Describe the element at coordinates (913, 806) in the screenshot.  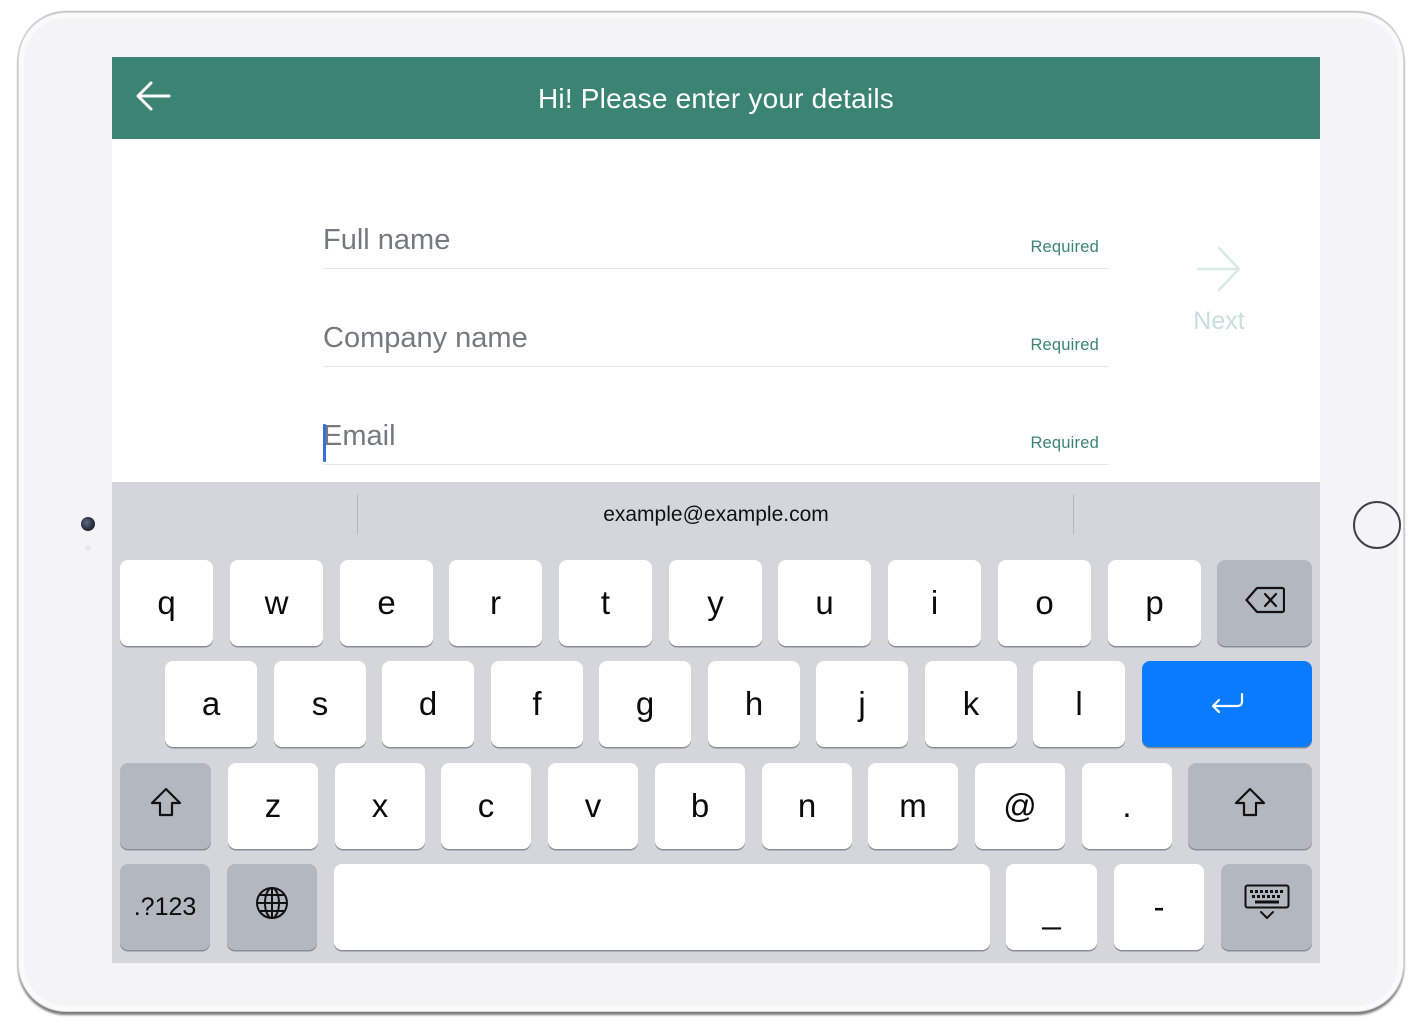
I see `key-m: m` at that location.